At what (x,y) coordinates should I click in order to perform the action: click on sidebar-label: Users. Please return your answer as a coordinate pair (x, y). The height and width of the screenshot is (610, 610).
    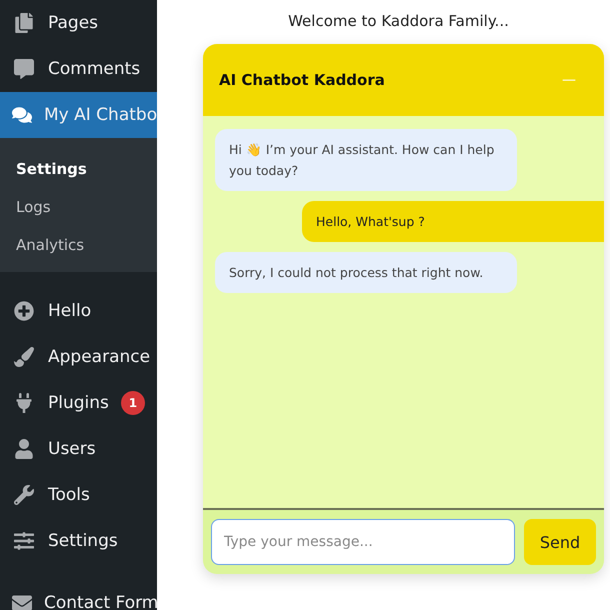
    Looking at the image, I should click on (72, 449).